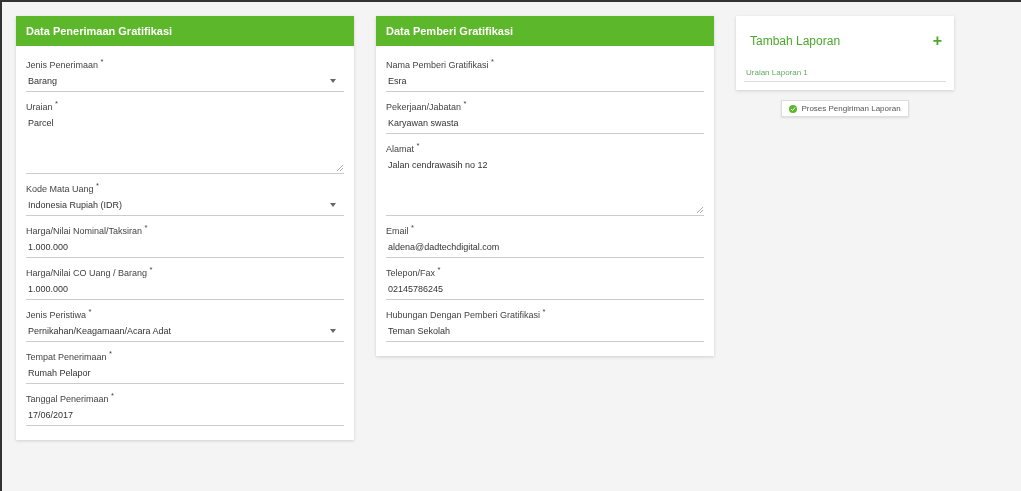 The image size is (1021, 491). I want to click on field-label: Jenis Penerimaan $^{*}$, so click(65, 63).